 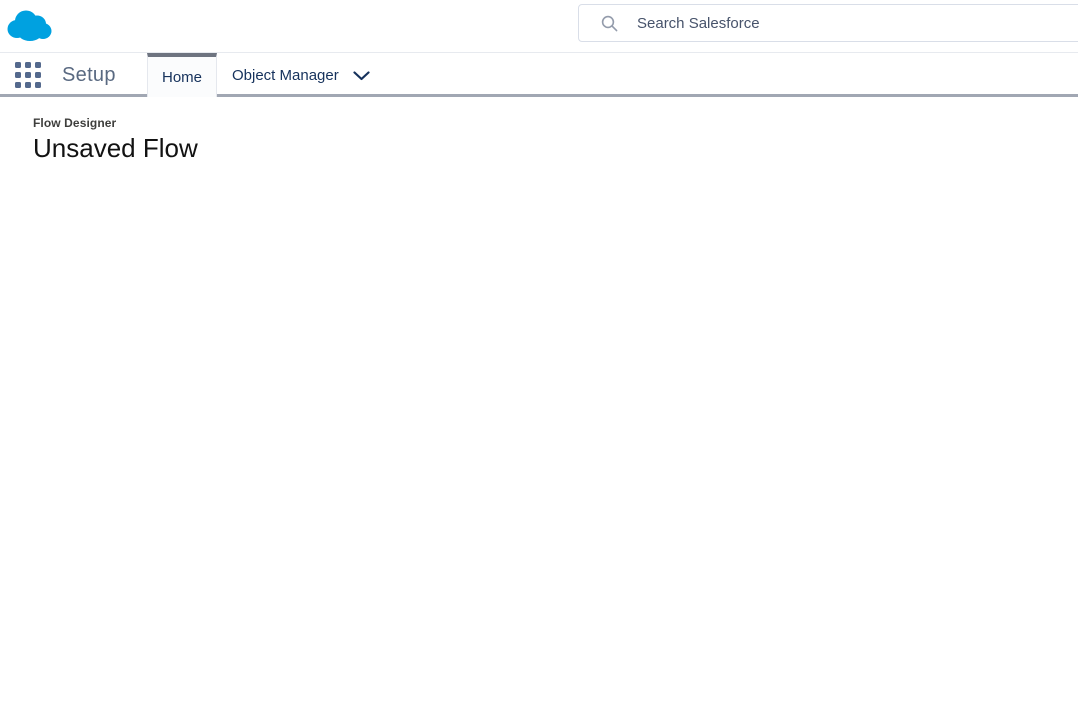 What do you see at coordinates (837, 23) in the screenshot?
I see `search-input` at bounding box center [837, 23].